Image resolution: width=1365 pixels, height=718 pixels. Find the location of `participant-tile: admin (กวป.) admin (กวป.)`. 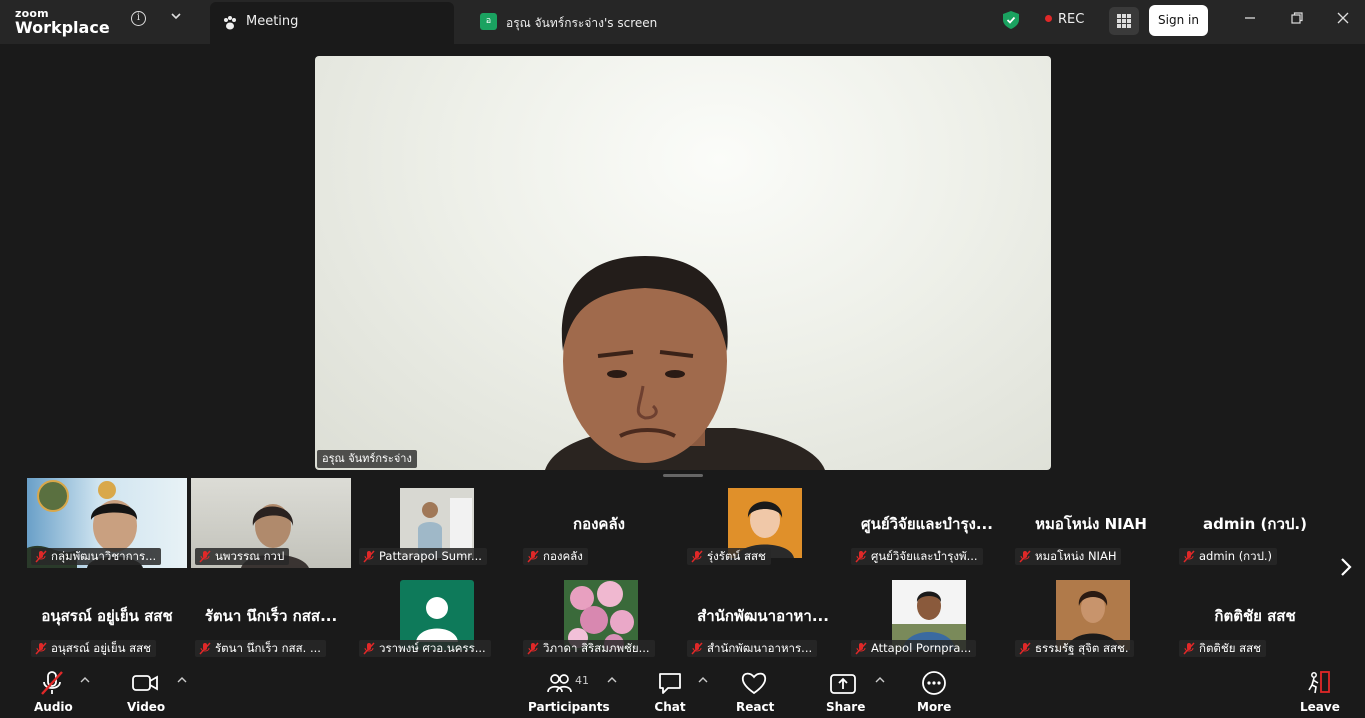

participant-tile: admin (กวป.) admin (กวป.) is located at coordinates (1255, 523).